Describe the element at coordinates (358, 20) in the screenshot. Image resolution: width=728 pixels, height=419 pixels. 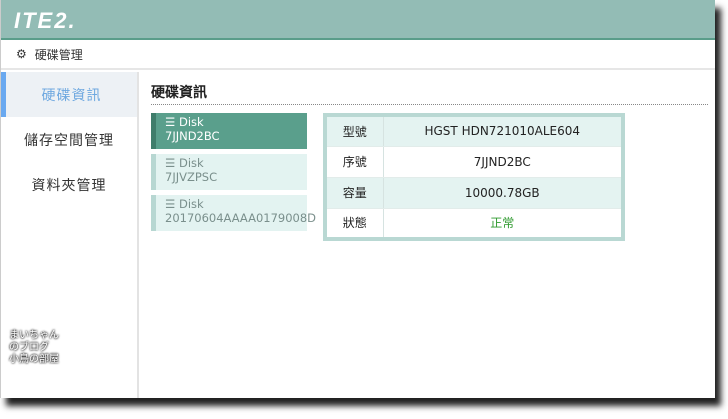
I see `header: ITE2.` at that location.